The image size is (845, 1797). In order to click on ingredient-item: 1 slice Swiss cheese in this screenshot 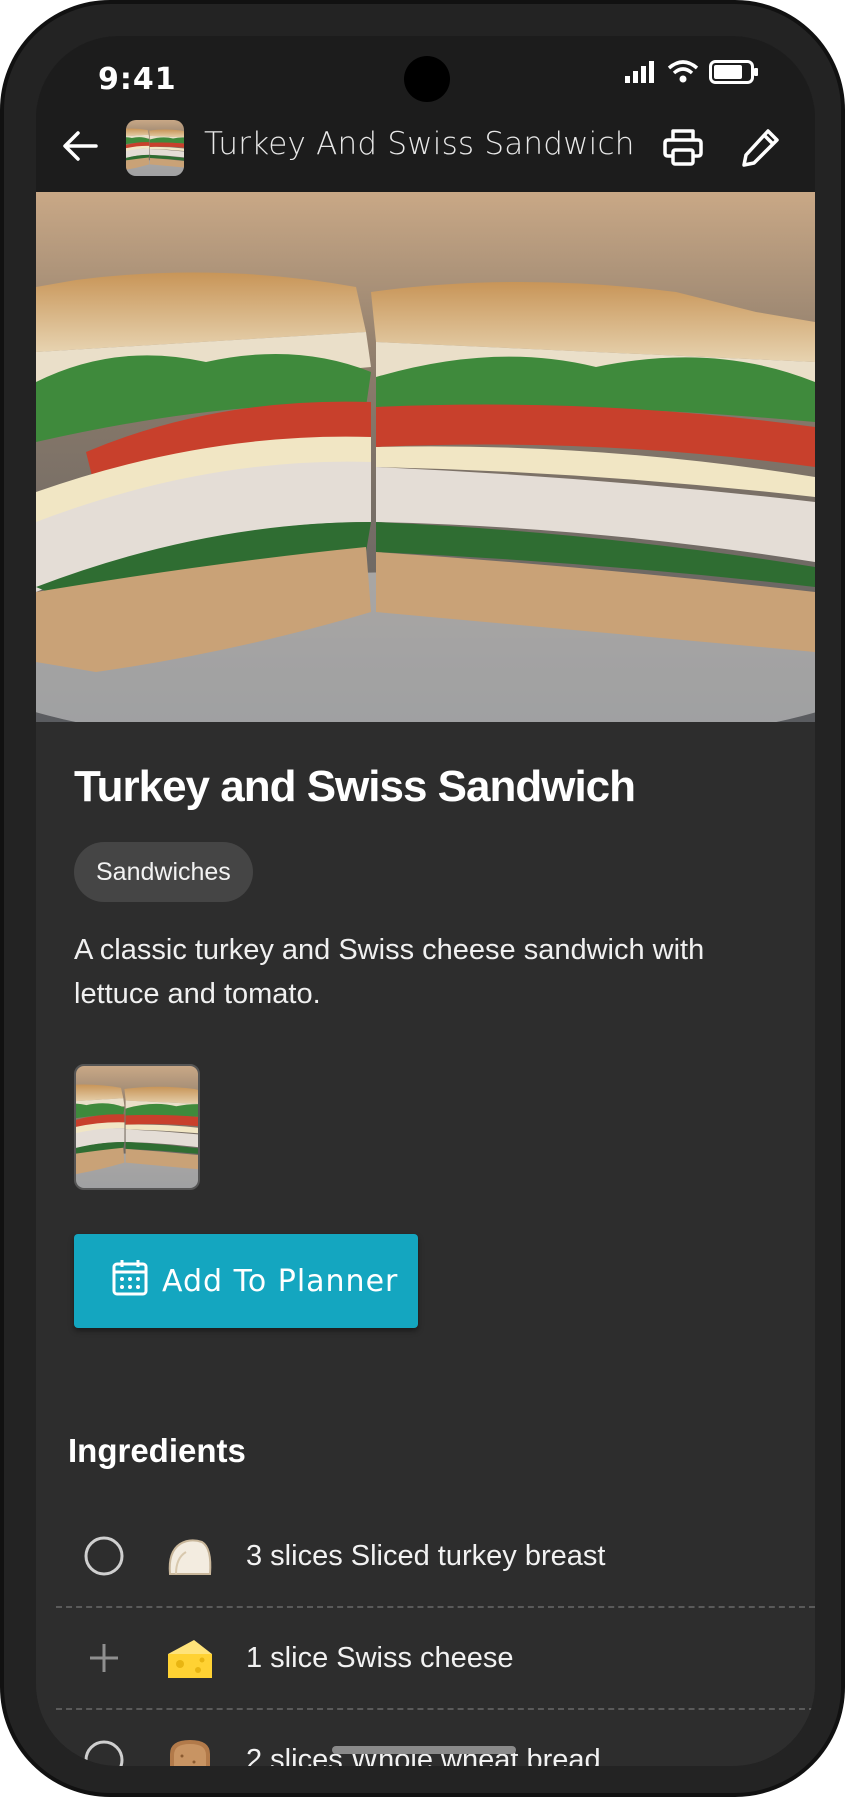, I will do `click(435, 1659)`.